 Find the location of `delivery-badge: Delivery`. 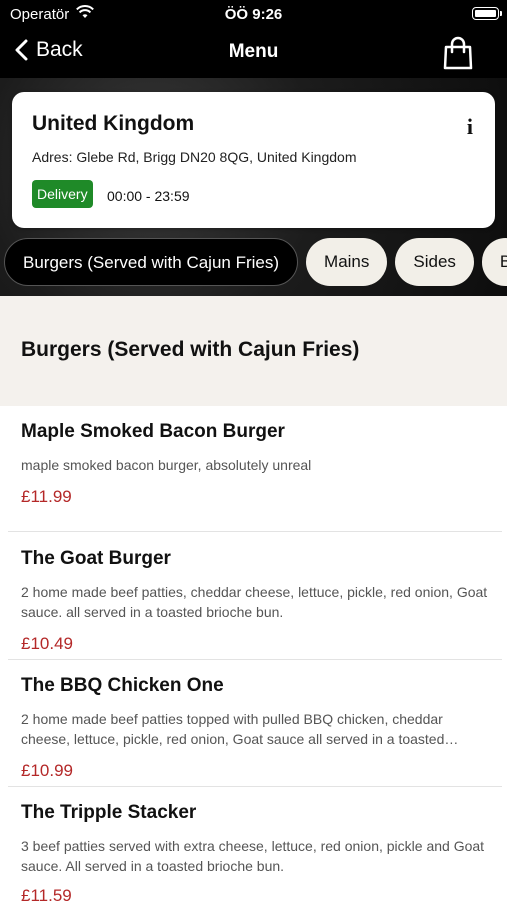

delivery-badge: Delivery is located at coordinates (62, 194).